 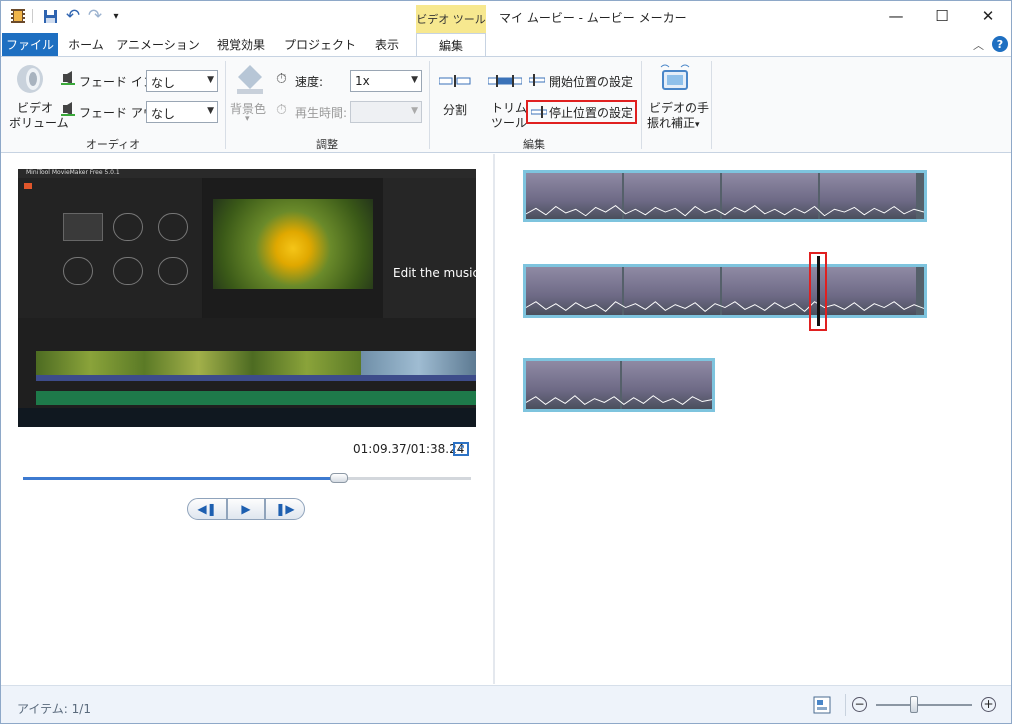 I want to click on close-button: ✕, so click(x=988, y=16).